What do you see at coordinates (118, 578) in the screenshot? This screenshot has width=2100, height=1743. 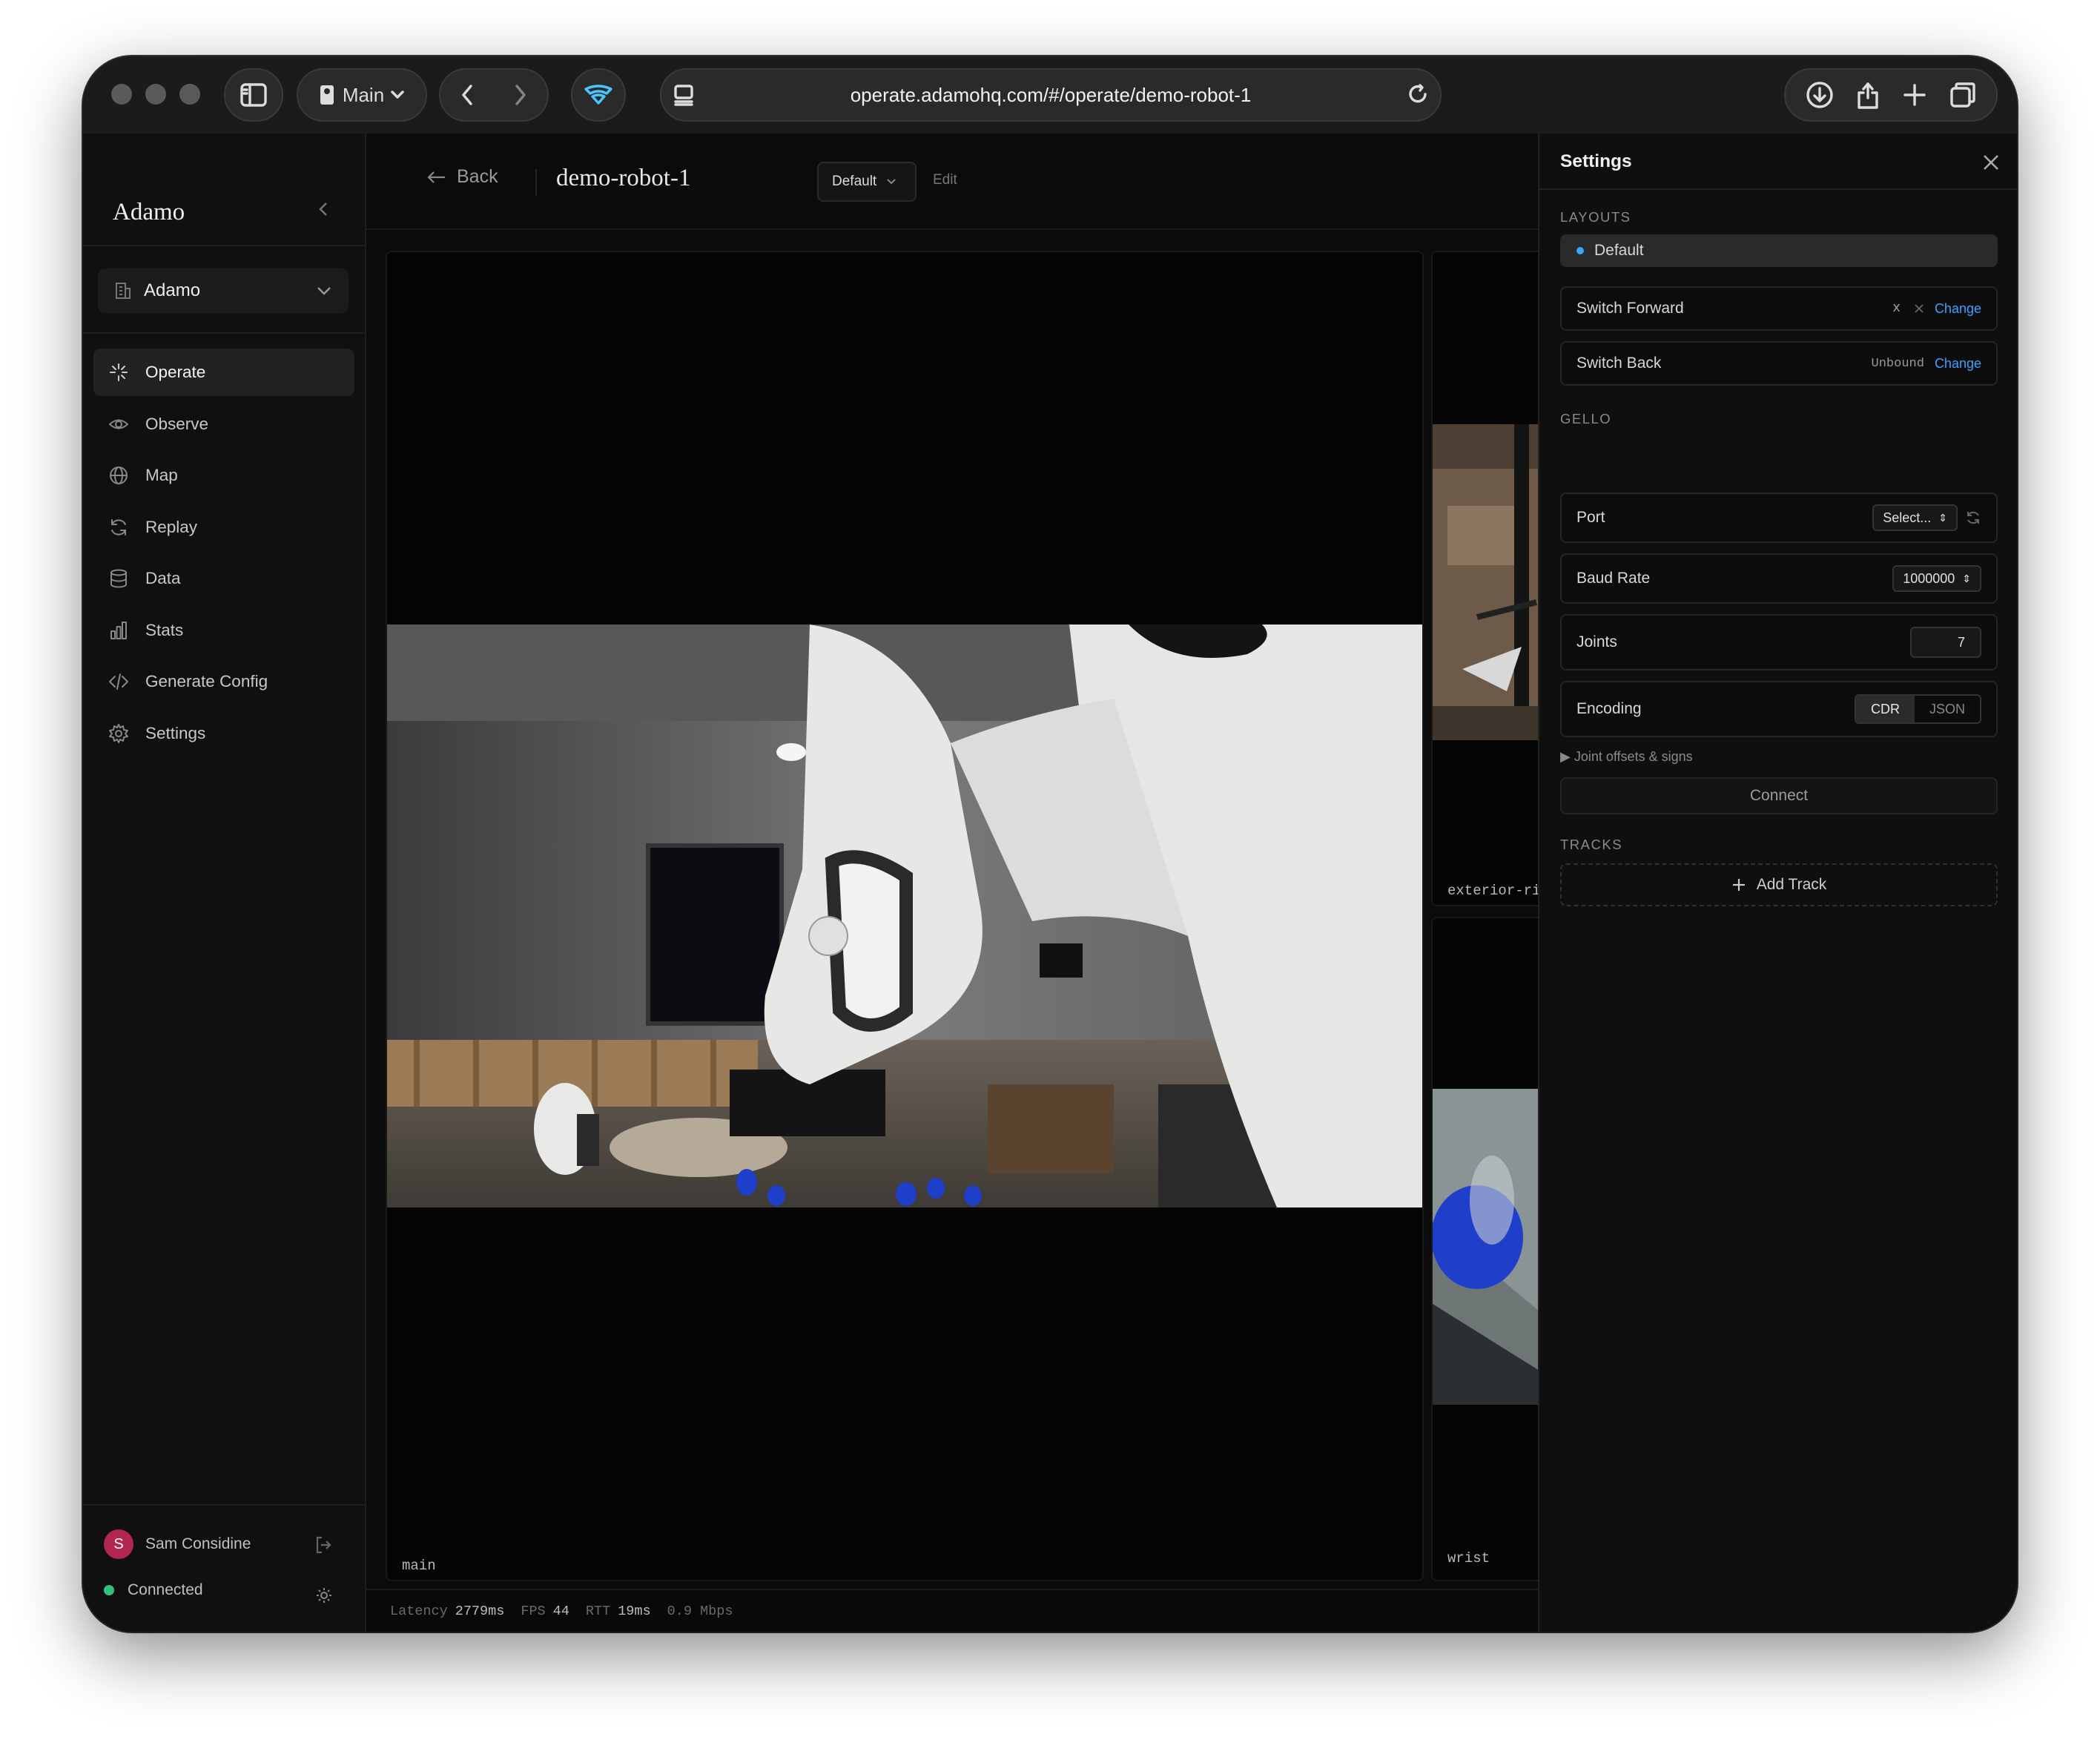 I see `database-icon` at bounding box center [118, 578].